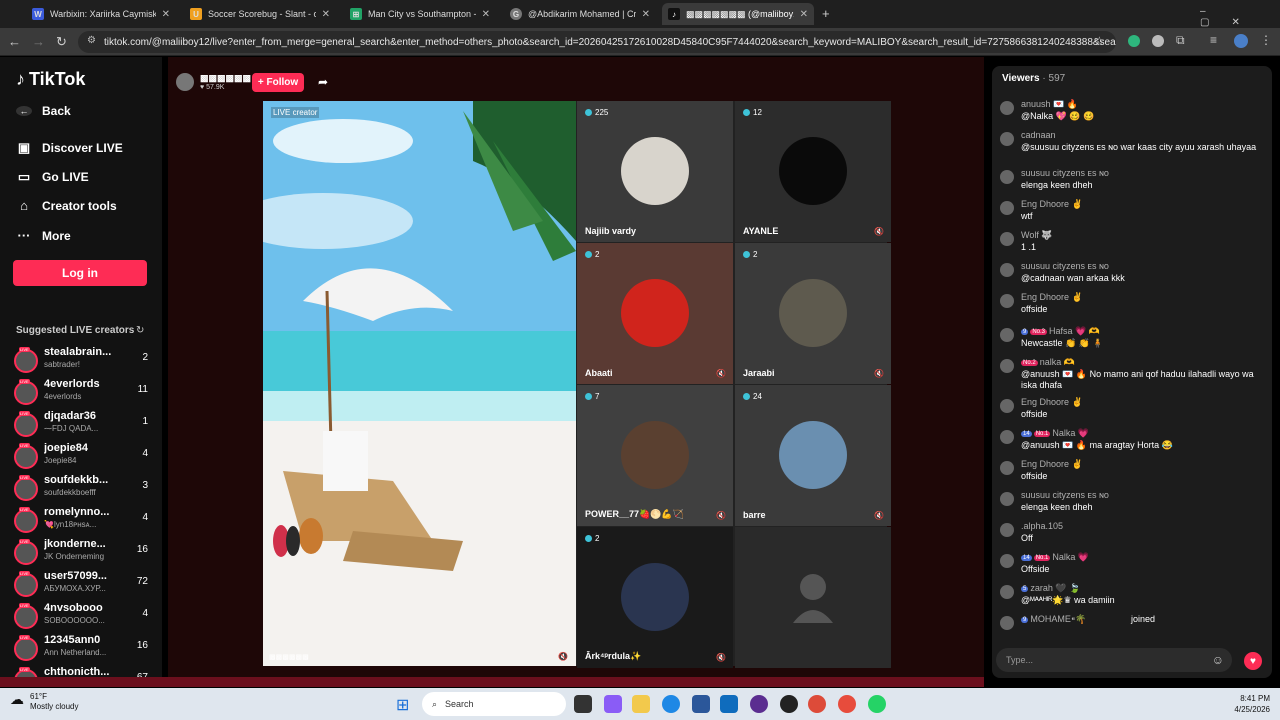 The image size is (1280, 720). What do you see at coordinates (14, 41) in the screenshot?
I see `back-arrow-icon: ←` at bounding box center [14, 41].